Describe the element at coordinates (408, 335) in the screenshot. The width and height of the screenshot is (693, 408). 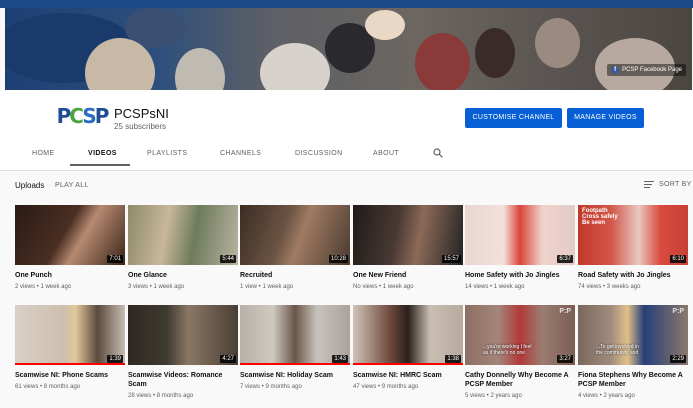
I see `video-thumbnail: 1:38` at that location.